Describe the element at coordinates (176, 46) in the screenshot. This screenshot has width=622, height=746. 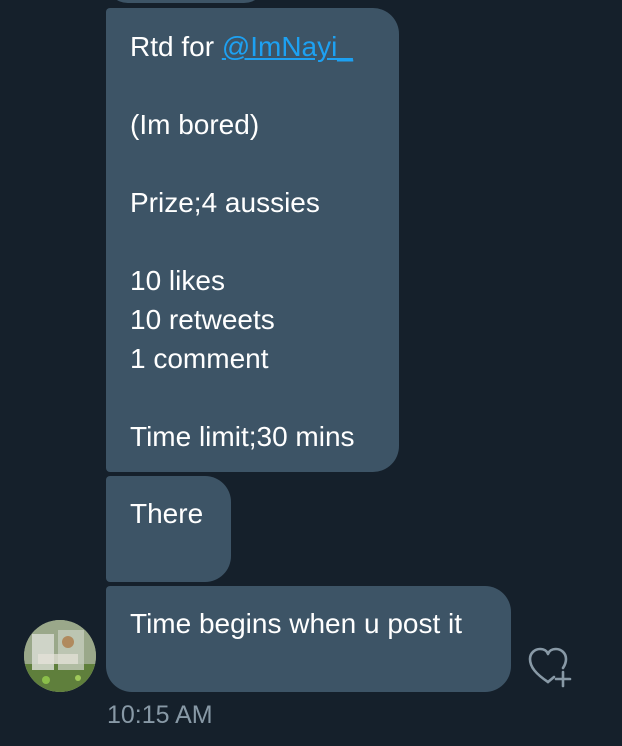
I see `message-text: Rtd for` at that location.